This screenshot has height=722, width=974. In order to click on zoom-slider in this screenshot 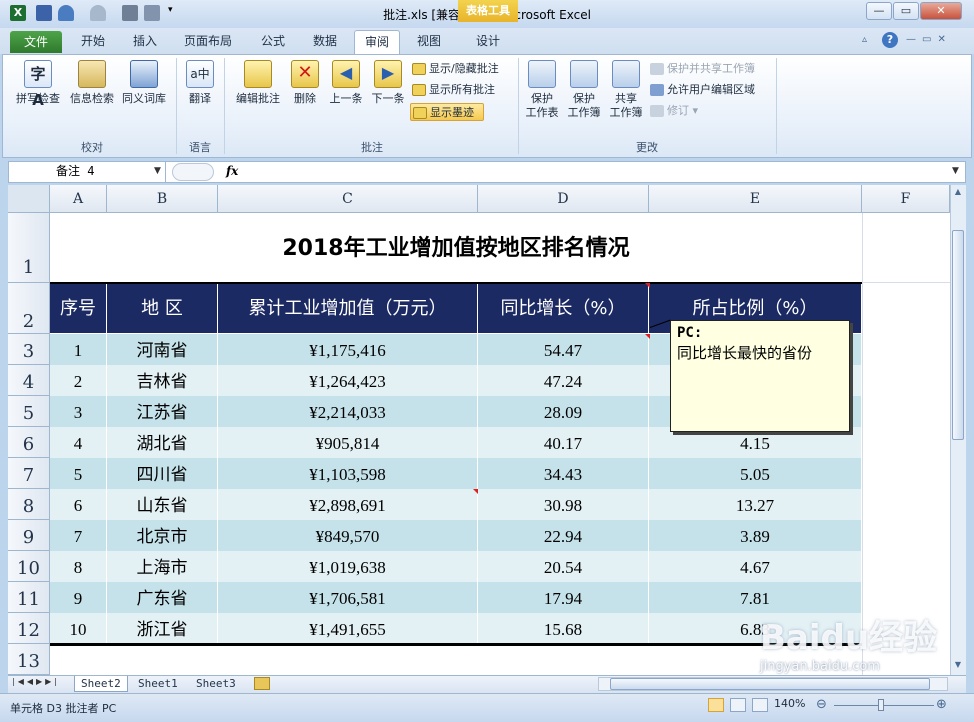, I will do `click(884, 705)`.